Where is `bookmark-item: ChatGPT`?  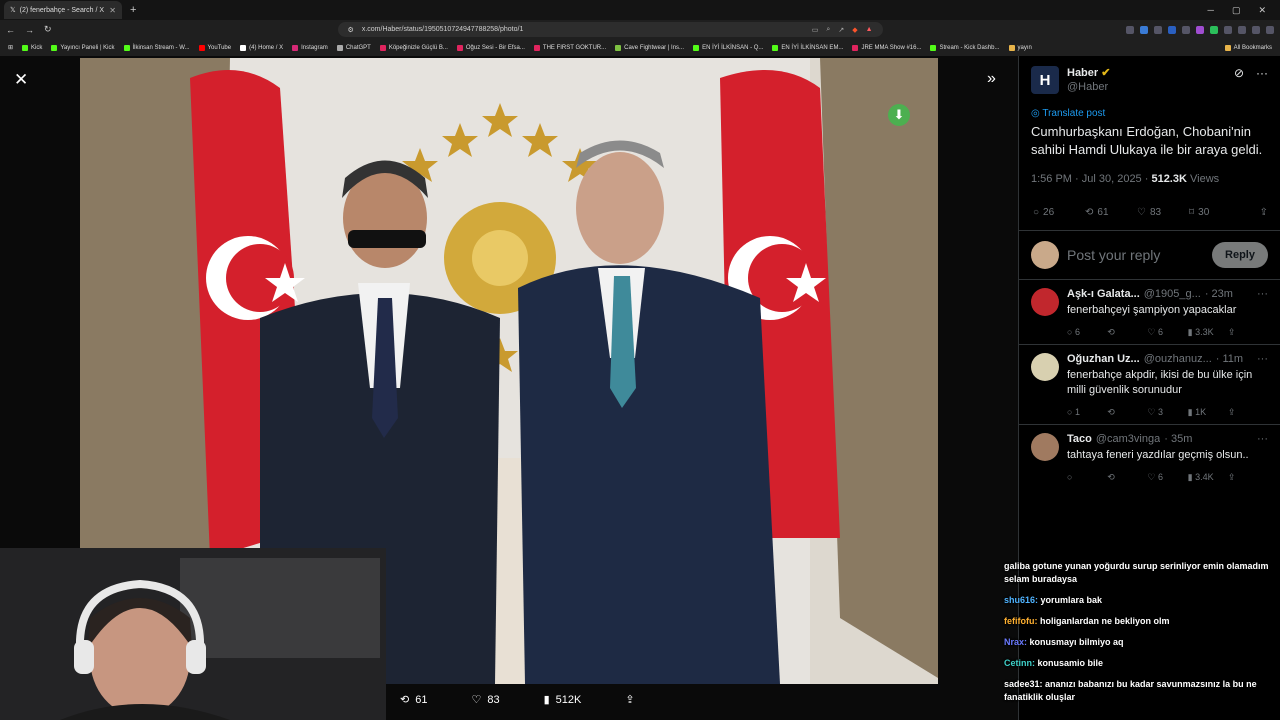
bookmark-item: ChatGPT is located at coordinates (353, 47).